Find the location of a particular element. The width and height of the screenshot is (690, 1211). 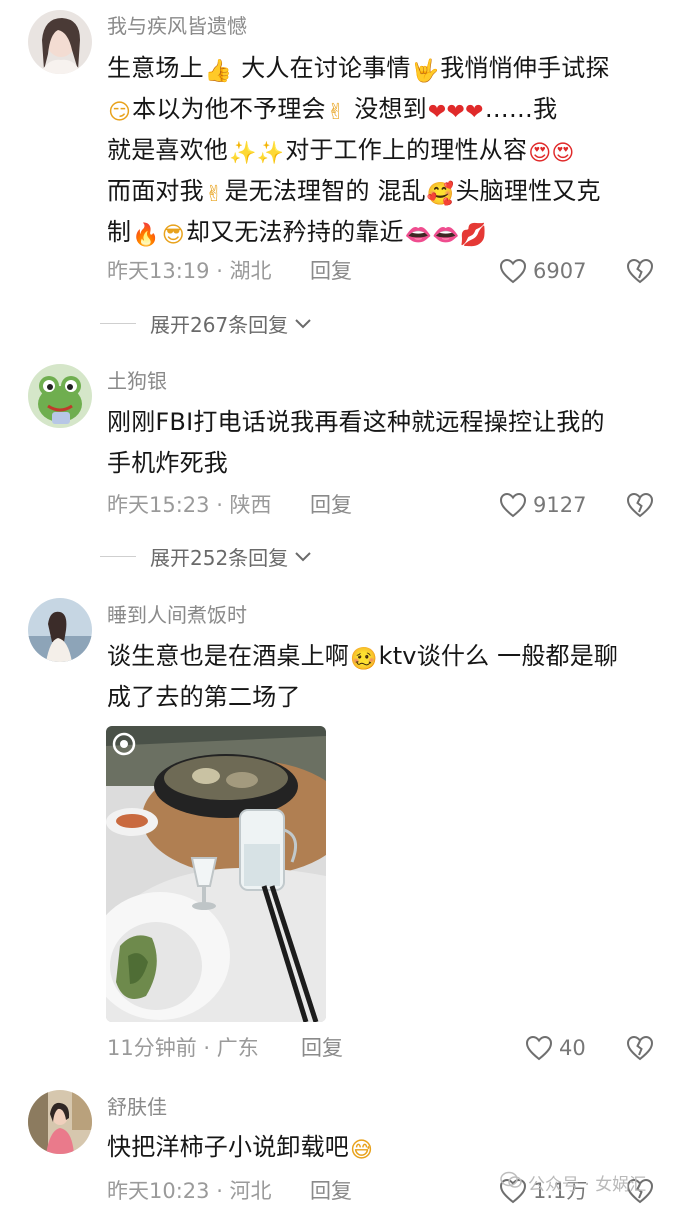

comment-text-run: 生意场上 is located at coordinates (155, 68).